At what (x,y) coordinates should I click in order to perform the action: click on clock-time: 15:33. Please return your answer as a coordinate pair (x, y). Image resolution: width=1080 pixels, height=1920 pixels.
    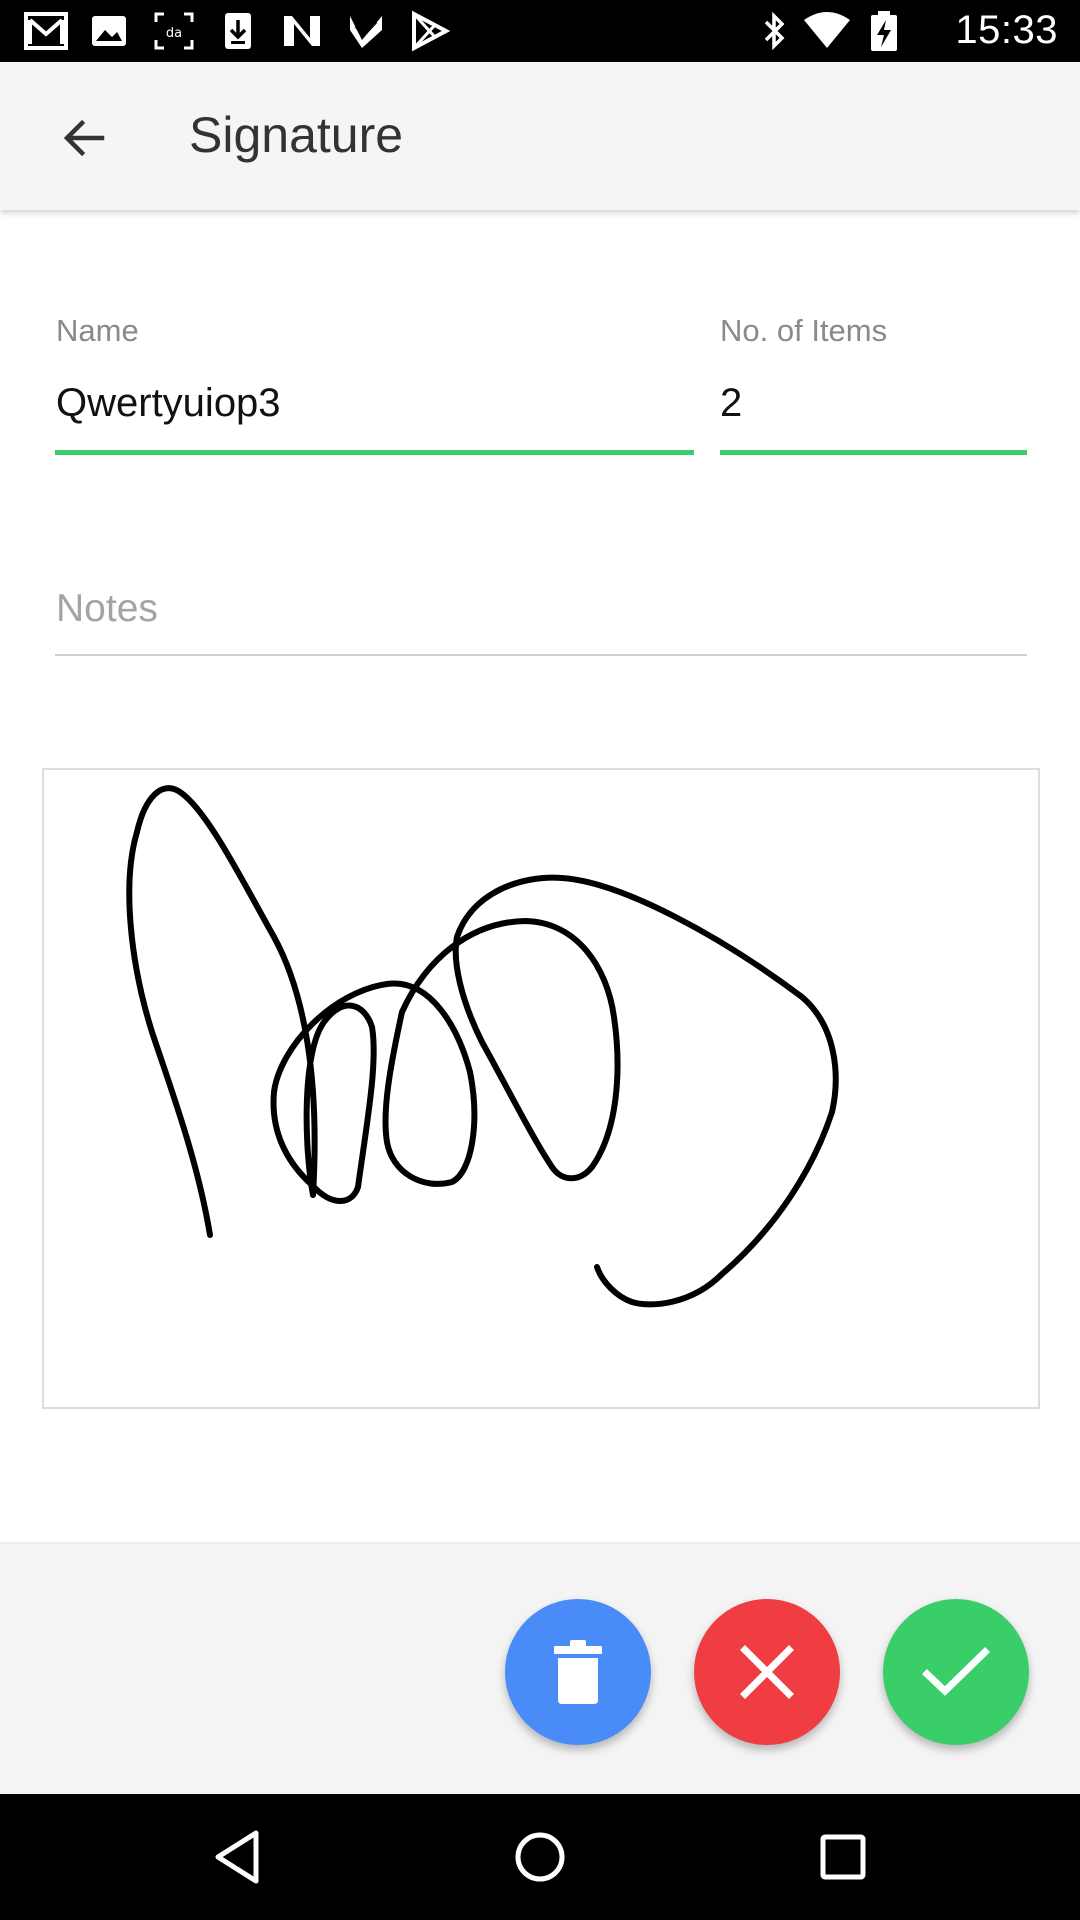
    Looking at the image, I should click on (1006, 30).